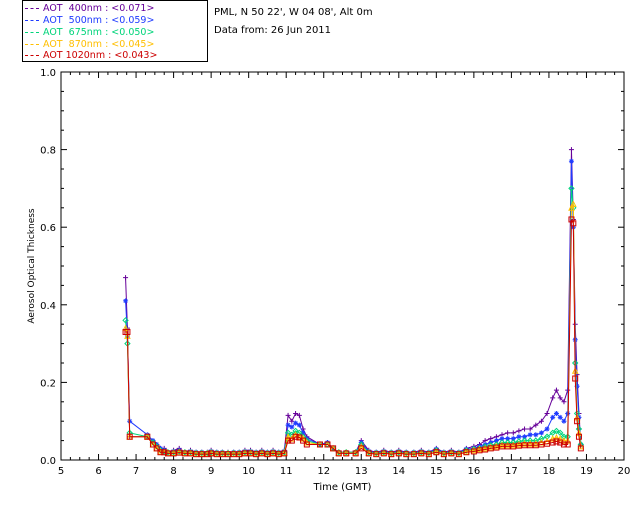 The image size is (640, 512). What do you see at coordinates (136, 471) in the screenshot?
I see `x-tick-label: 7` at bounding box center [136, 471].